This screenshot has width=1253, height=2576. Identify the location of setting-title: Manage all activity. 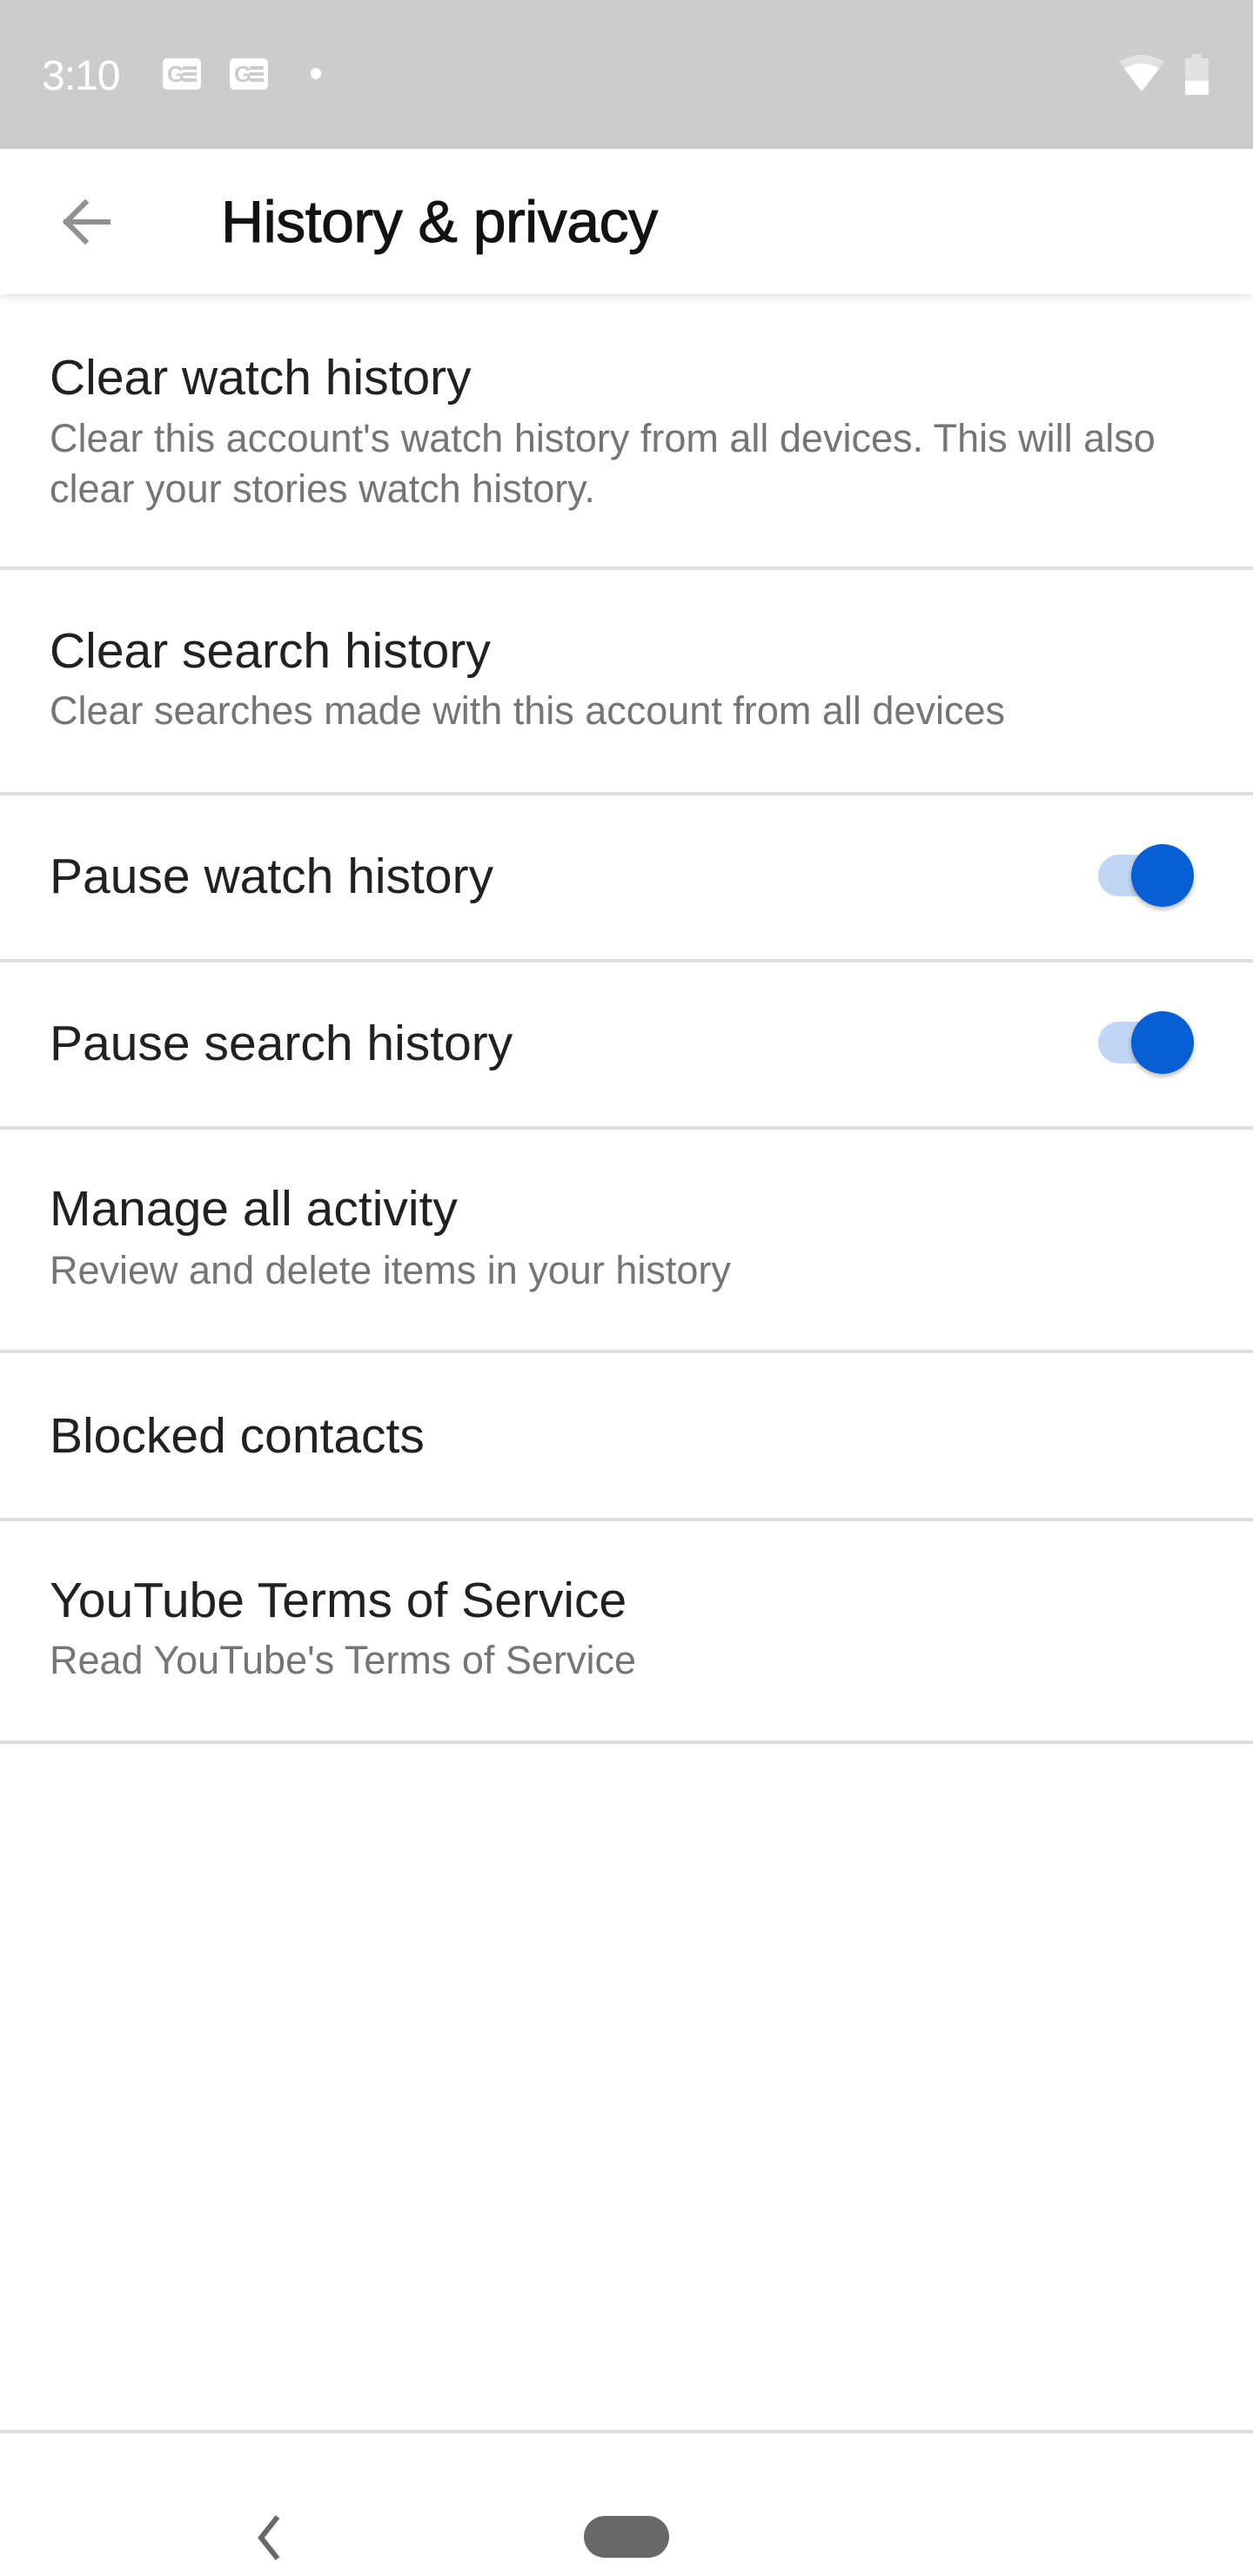
(254, 1209).